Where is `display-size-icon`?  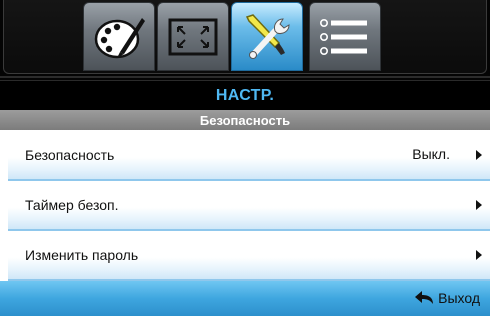
display-size-icon is located at coordinates (193, 37).